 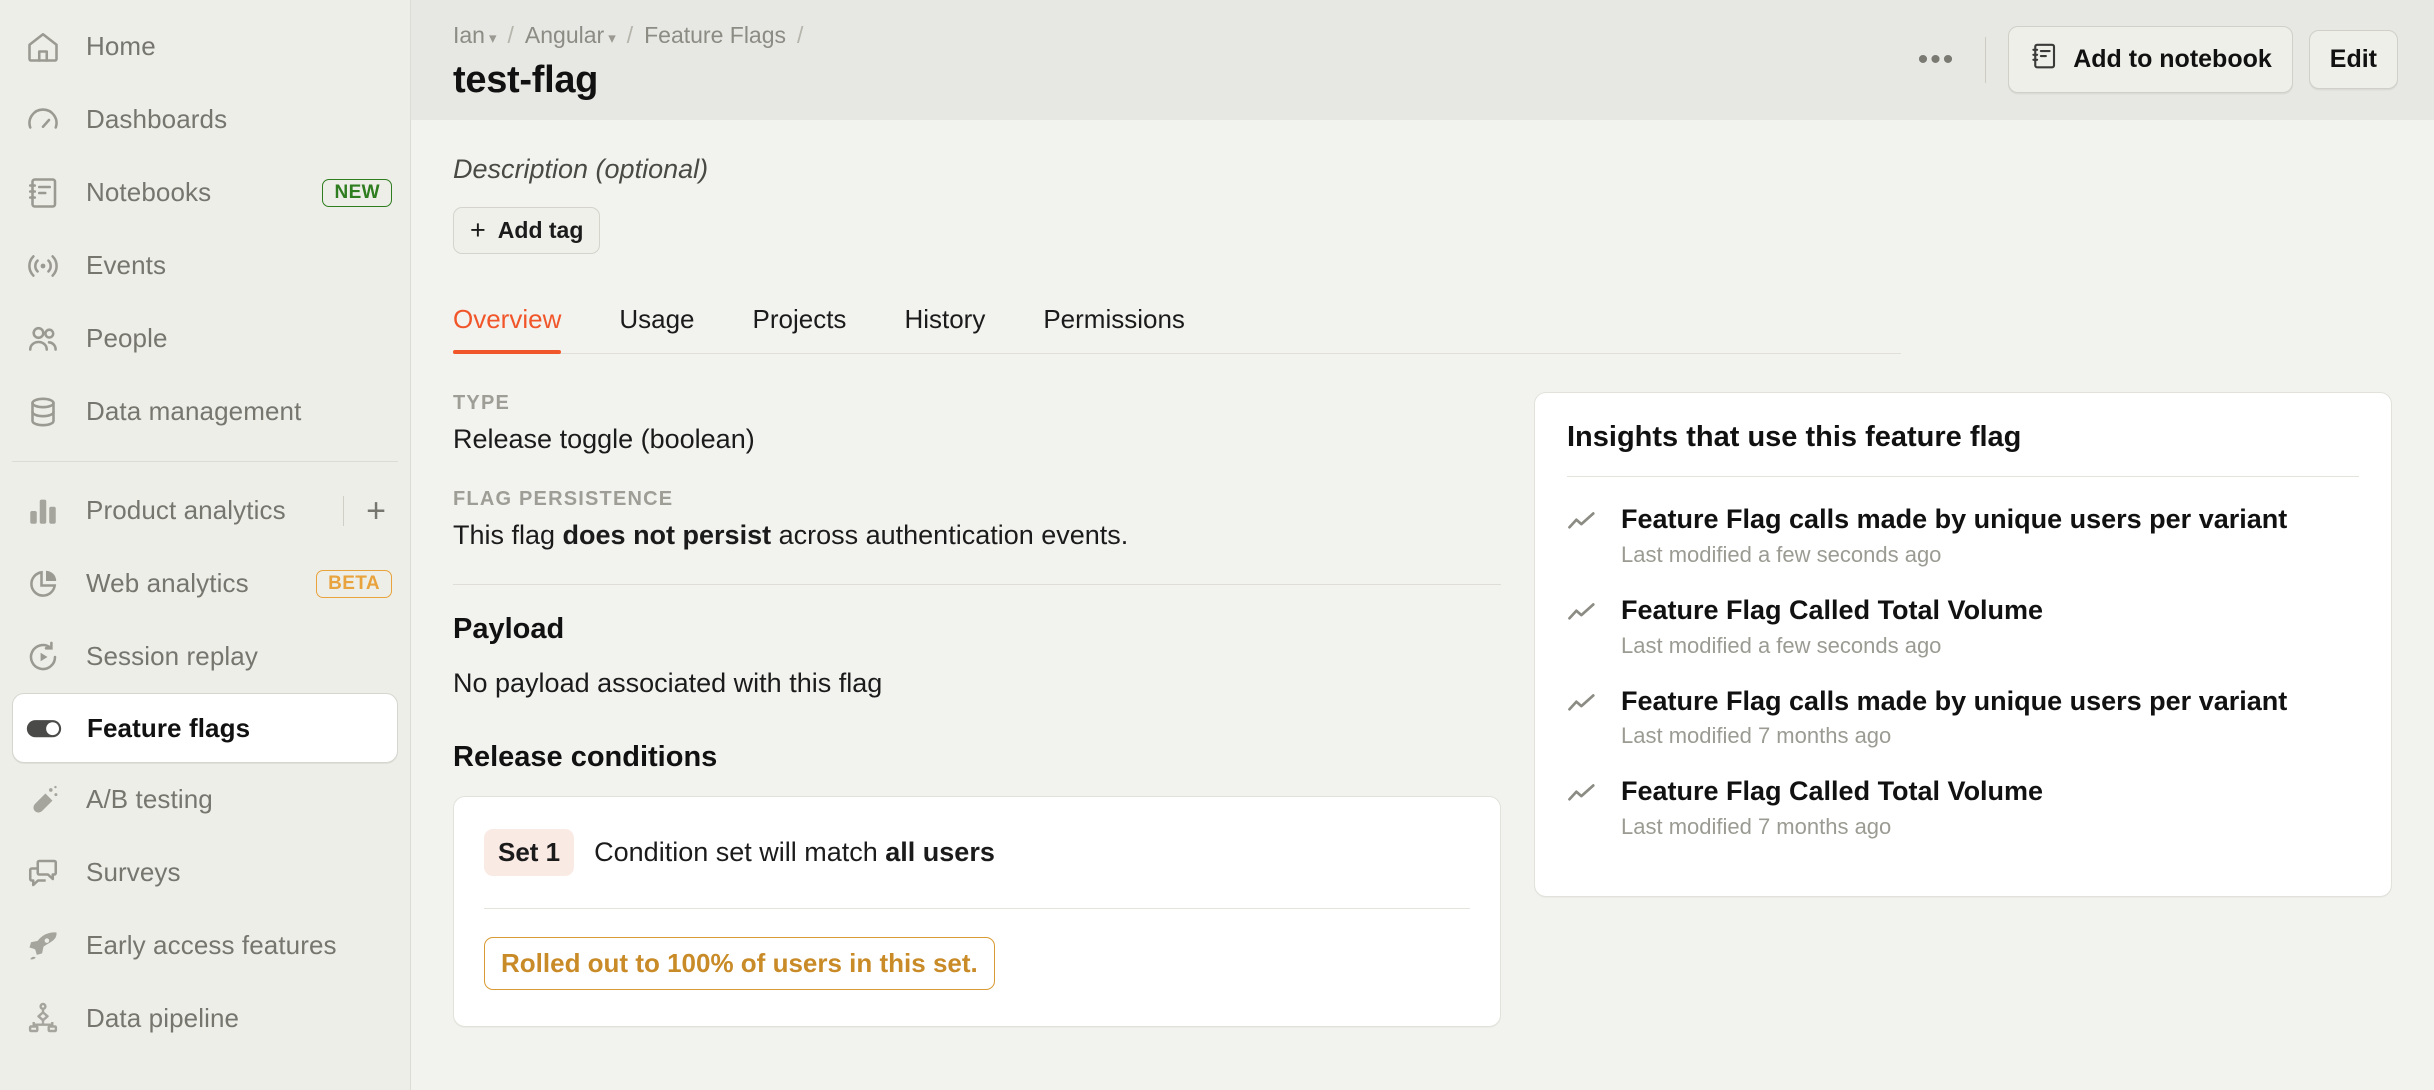 I want to click on page-title: test-flag, so click(x=526, y=80).